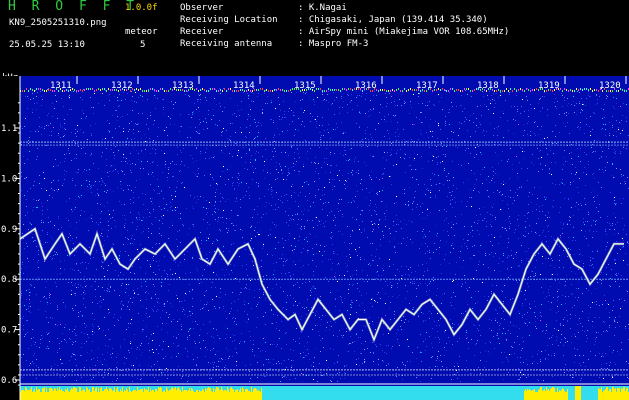 The height and width of the screenshot is (400, 629). Describe the element at coordinates (322, 8) in the screenshot. I see `observer-value: : K.Nagai` at that location.